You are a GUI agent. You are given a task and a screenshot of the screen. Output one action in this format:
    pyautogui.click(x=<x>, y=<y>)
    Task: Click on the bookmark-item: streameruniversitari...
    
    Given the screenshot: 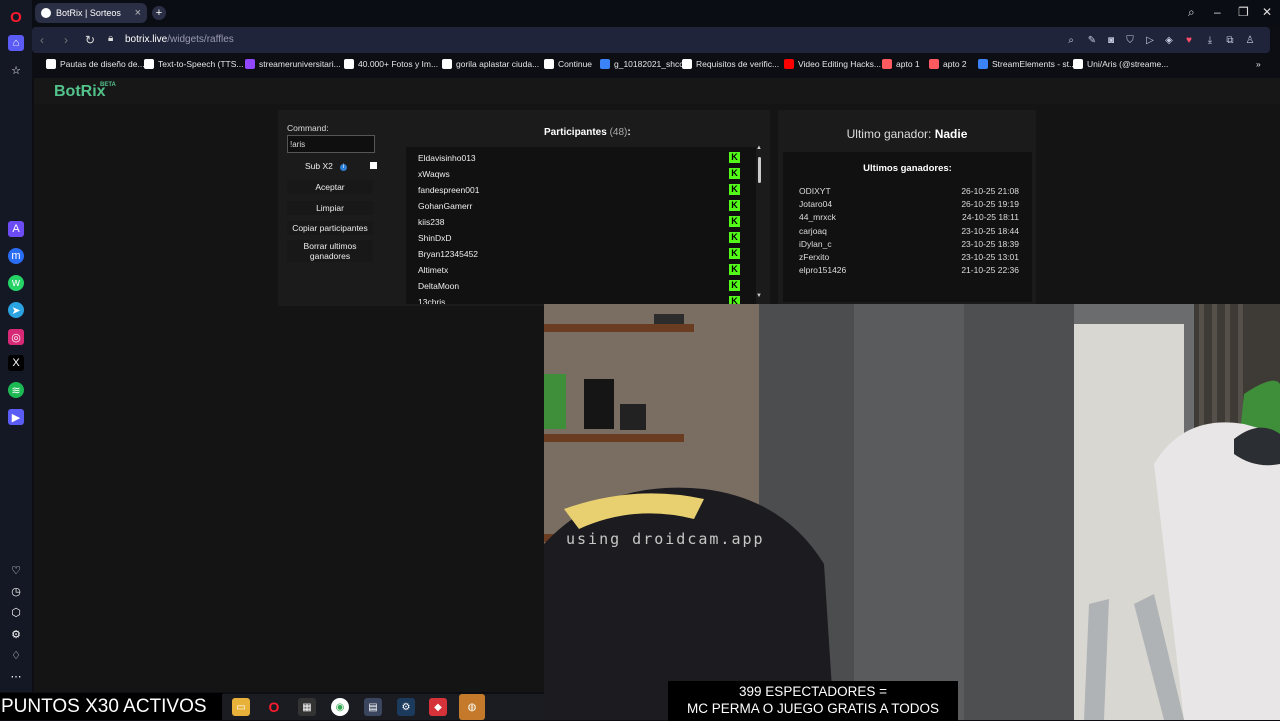 What is the action you would take?
    pyautogui.click(x=293, y=64)
    